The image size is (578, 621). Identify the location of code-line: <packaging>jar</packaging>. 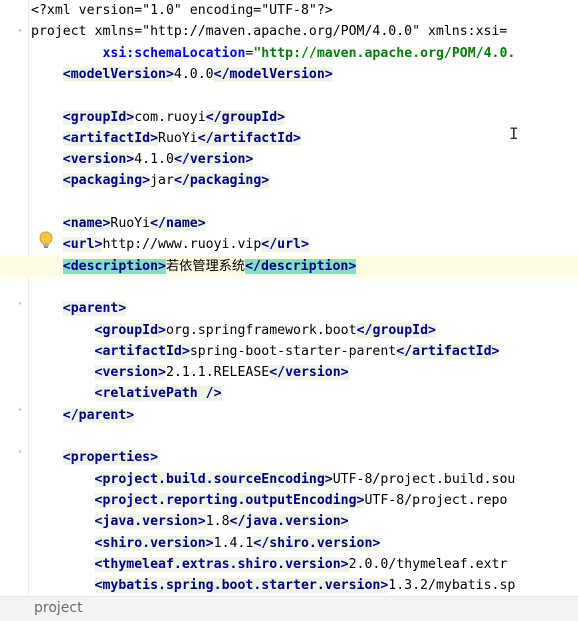
(289, 180).